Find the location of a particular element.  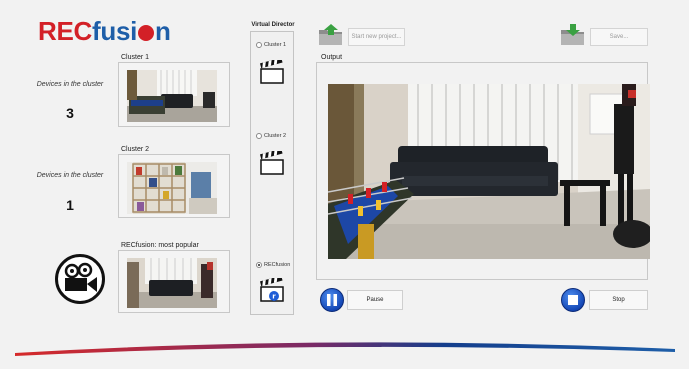

logo-rec-text: REC is located at coordinates (65, 31).